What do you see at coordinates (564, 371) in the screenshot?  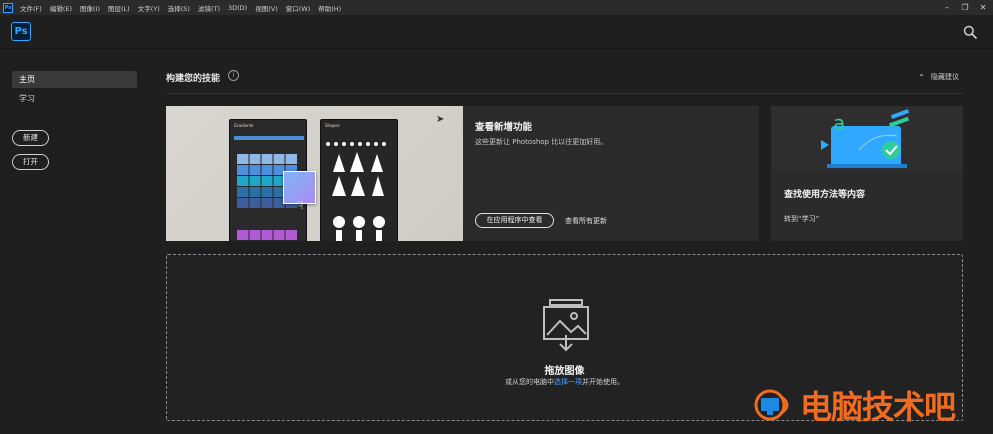 I see `dropzone-title: 拖放图像` at bounding box center [564, 371].